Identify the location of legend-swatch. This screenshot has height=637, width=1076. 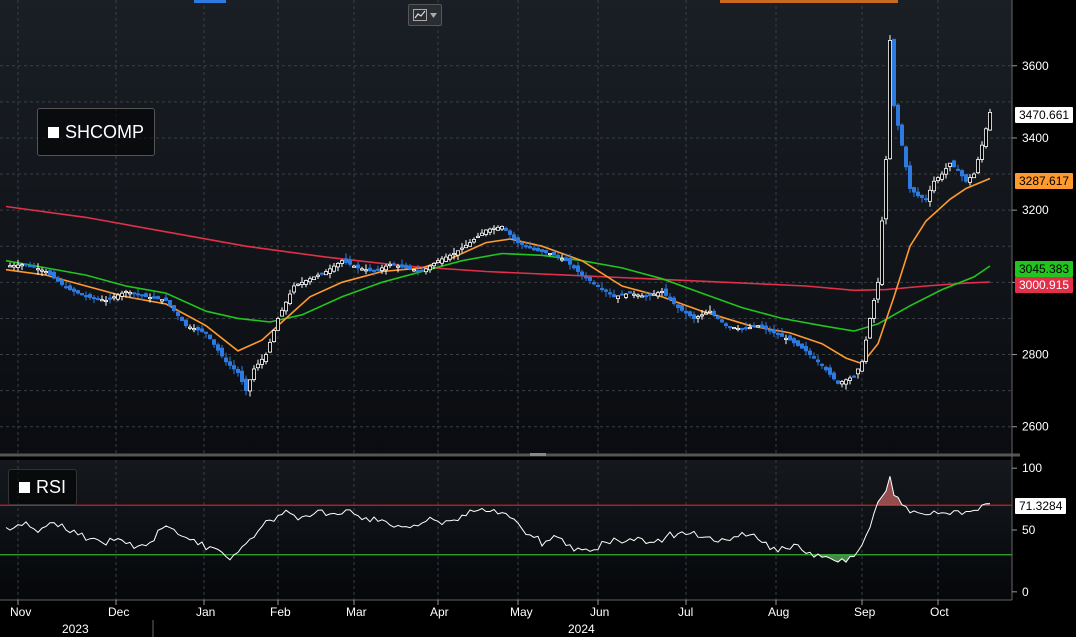
(53, 132).